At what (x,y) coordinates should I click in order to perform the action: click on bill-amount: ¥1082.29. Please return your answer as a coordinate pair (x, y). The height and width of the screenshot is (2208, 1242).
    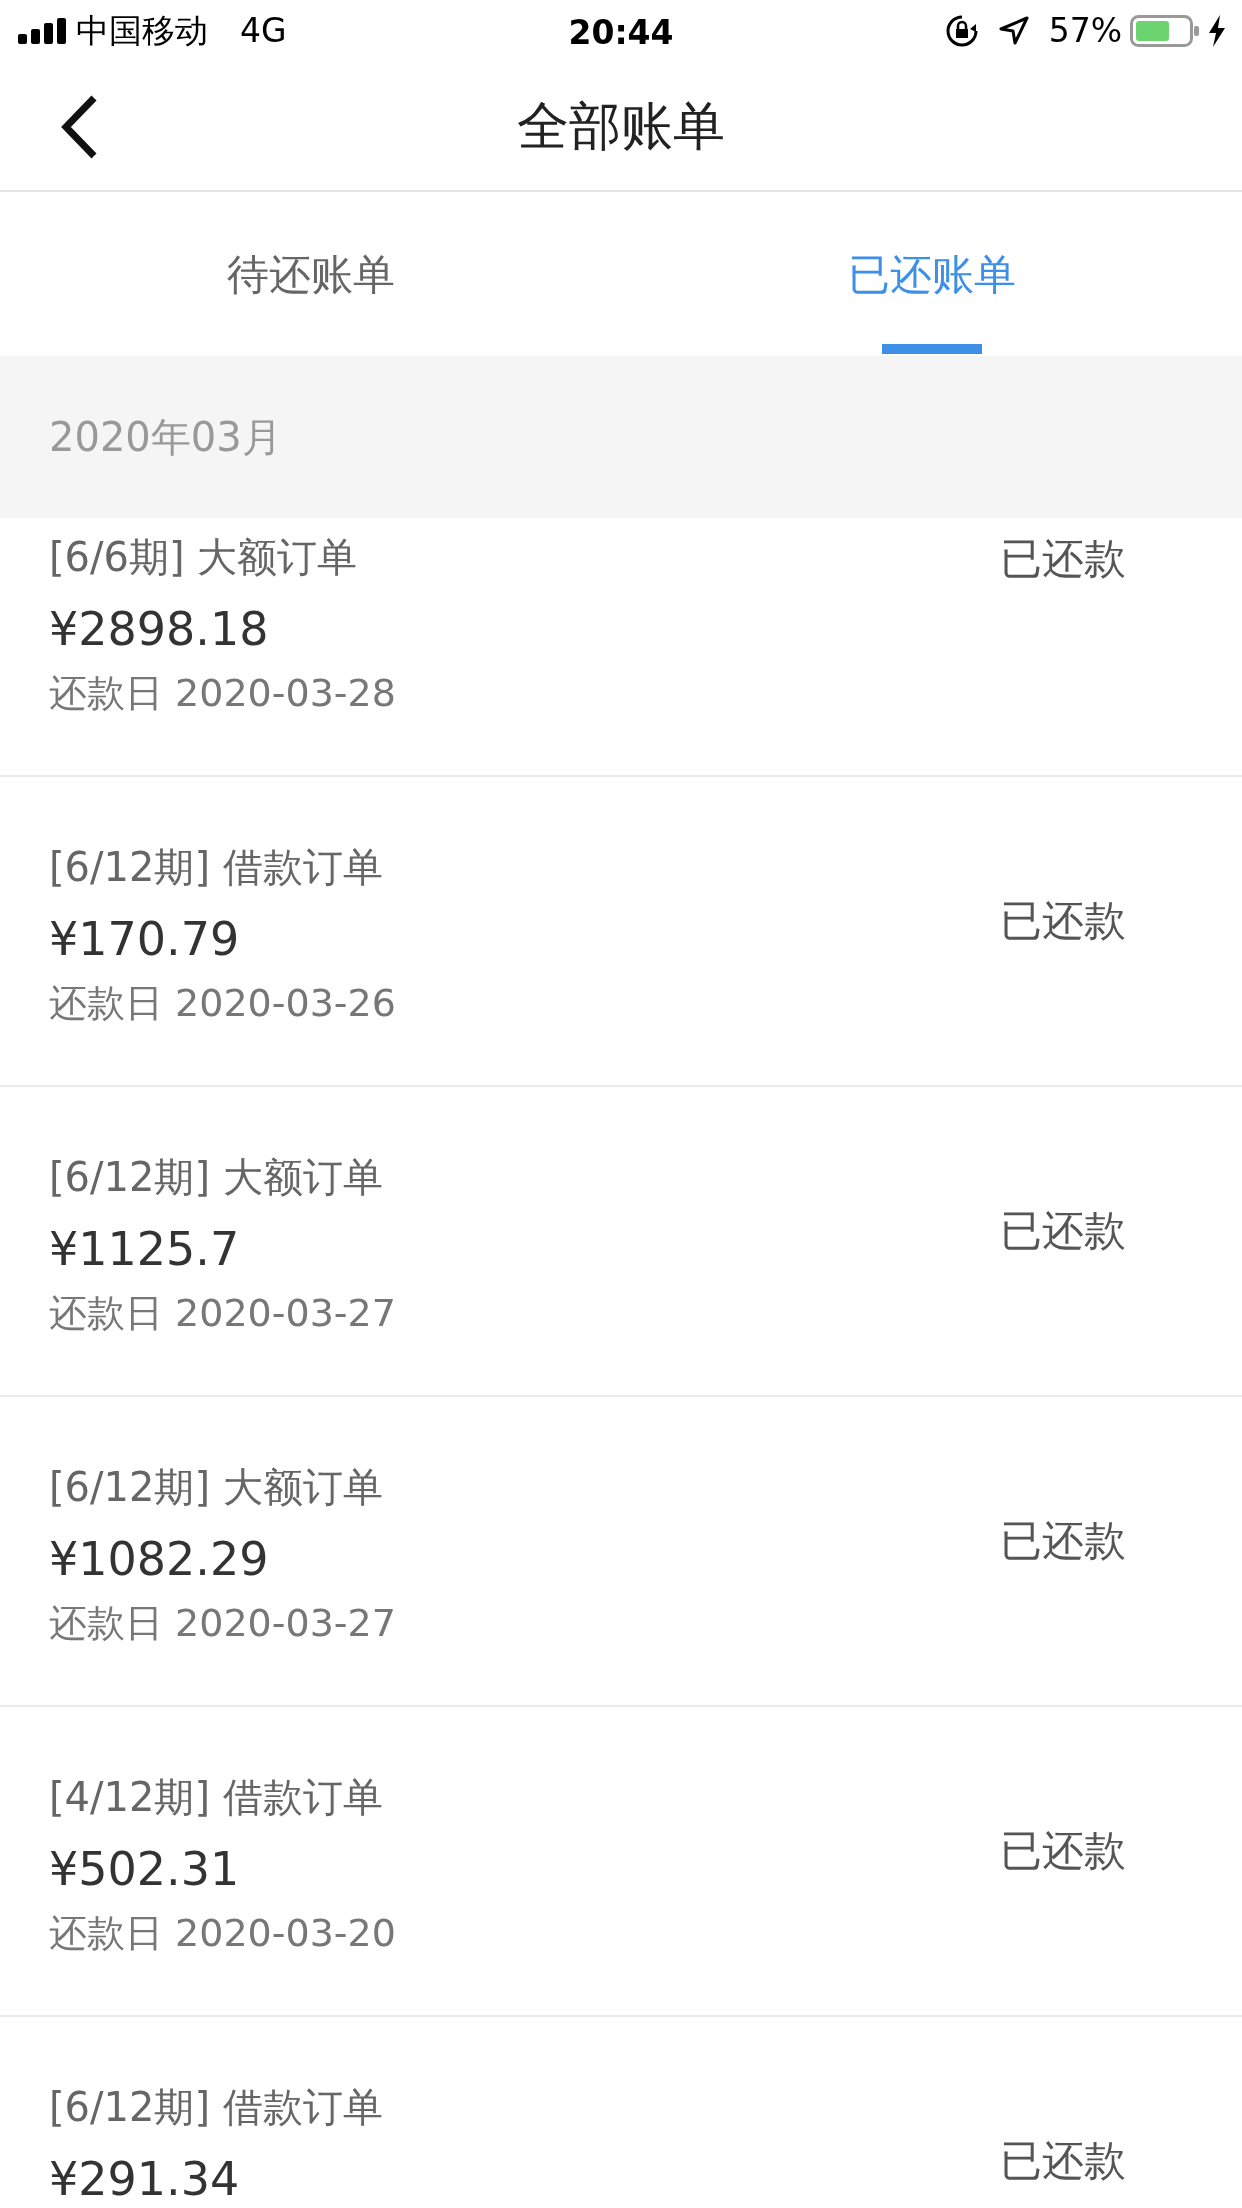
    Looking at the image, I should click on (159, 1559).